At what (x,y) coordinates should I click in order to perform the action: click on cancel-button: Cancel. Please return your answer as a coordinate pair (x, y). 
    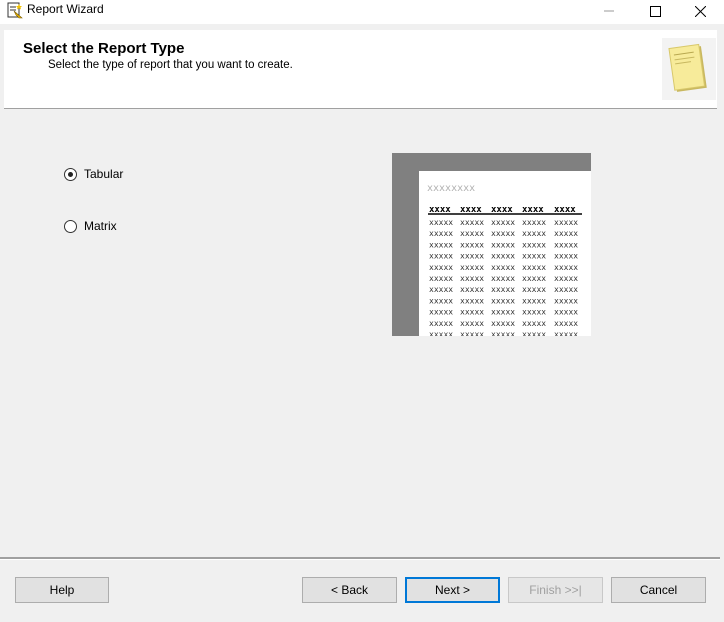
    Looking at the image, I should click on (658, 590).